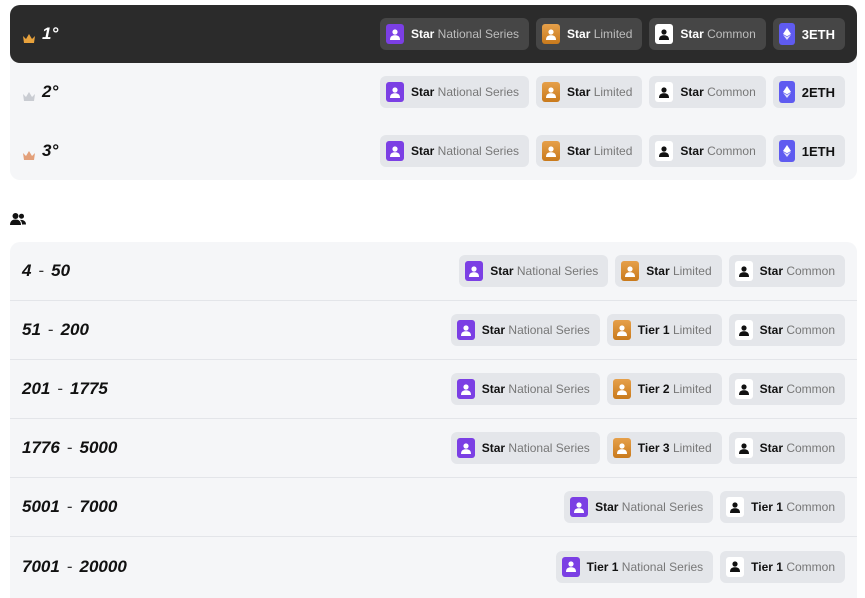  Describe the element at coordinates (645, 567) in the screenshot. I see `reward-label: Tier 1 National Series` at that location.